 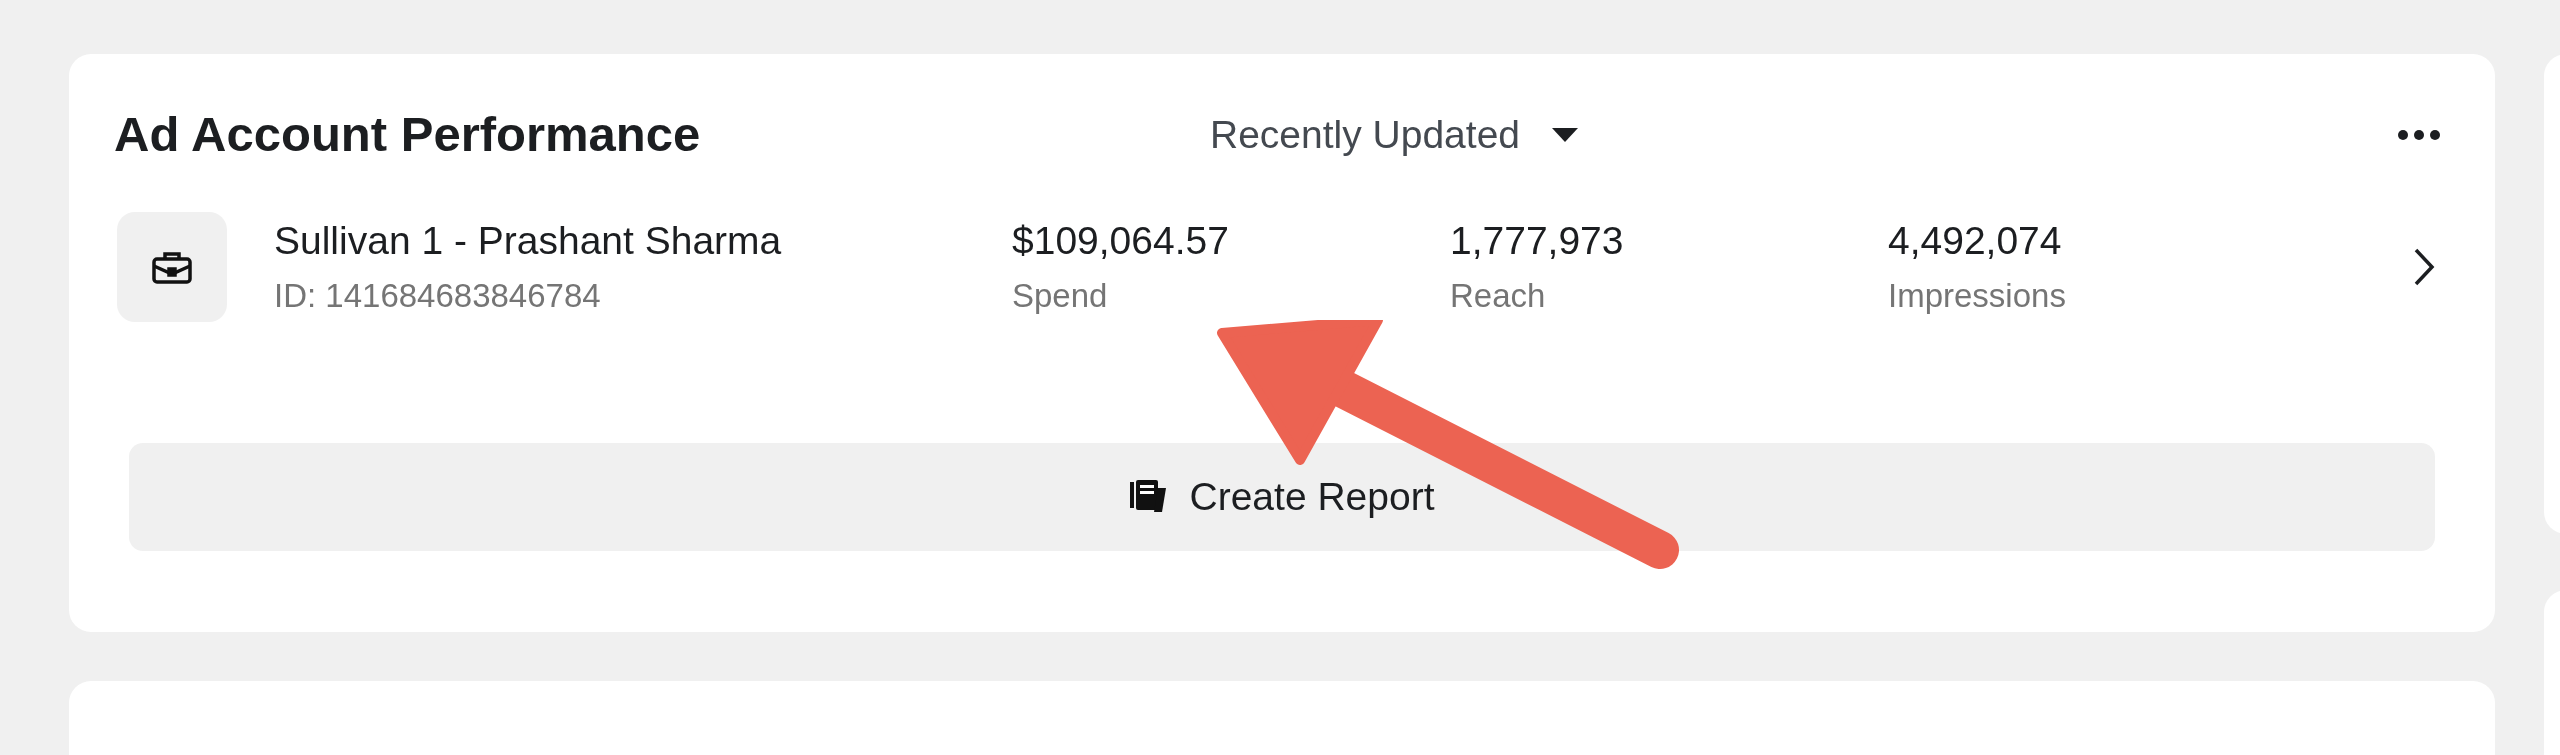 What do you see at coordinates (172, 267) in the screenshot?
I see `briefcase-icon` at bounding box center [172, 267].